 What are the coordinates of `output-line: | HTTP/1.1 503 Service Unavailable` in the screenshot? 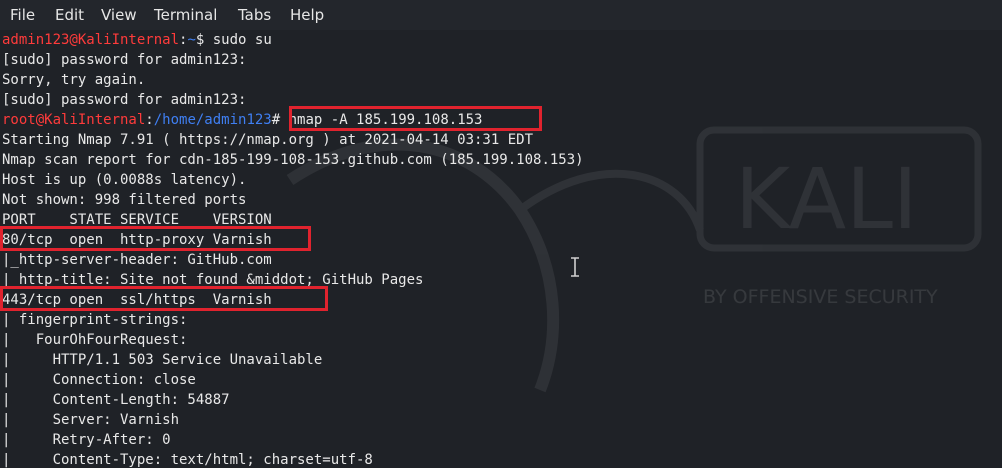 It's located at (162, 360).